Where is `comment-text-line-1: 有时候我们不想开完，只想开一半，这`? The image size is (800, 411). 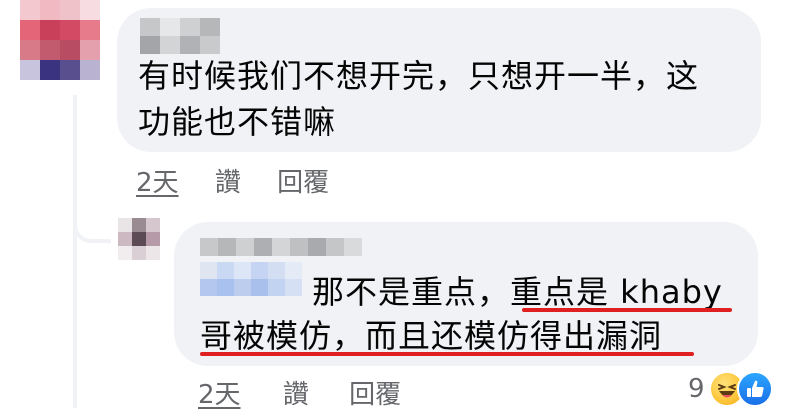
comment-text-line-1: 有时候我们不想开完，只想开一半，这 is located at coordinates (419, 76).